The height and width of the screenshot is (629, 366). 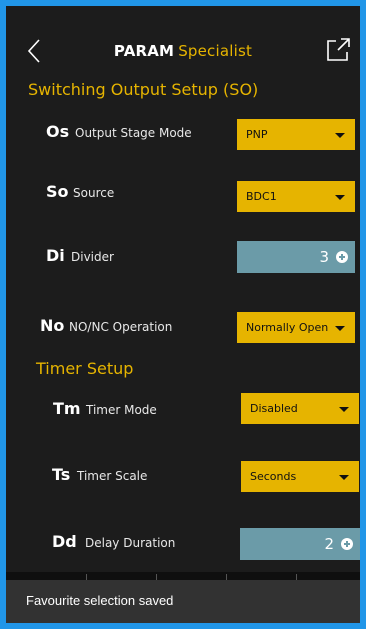 What do you see at coordinates (183, 545) in the screenshot?
I see `param-row-delay-duration: Dd Delay Duration 2` at bounding box center [183, 545].